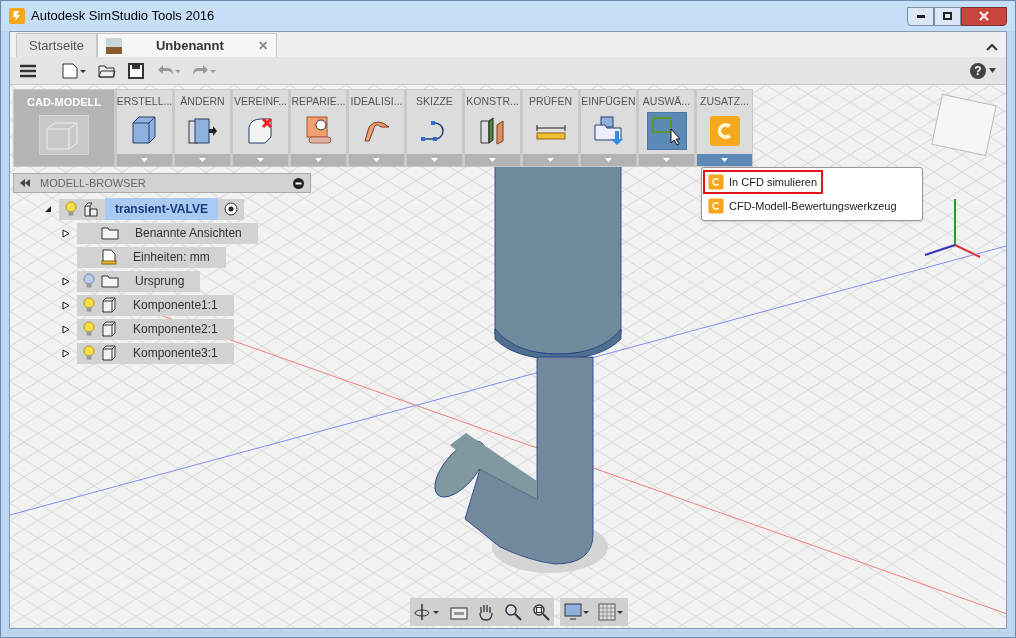 This screenshot has width=1016, height=638. What do you see at coordinates (136, 70) in the screenshot?
I see `save-icon` at bounding box center [136, 70].